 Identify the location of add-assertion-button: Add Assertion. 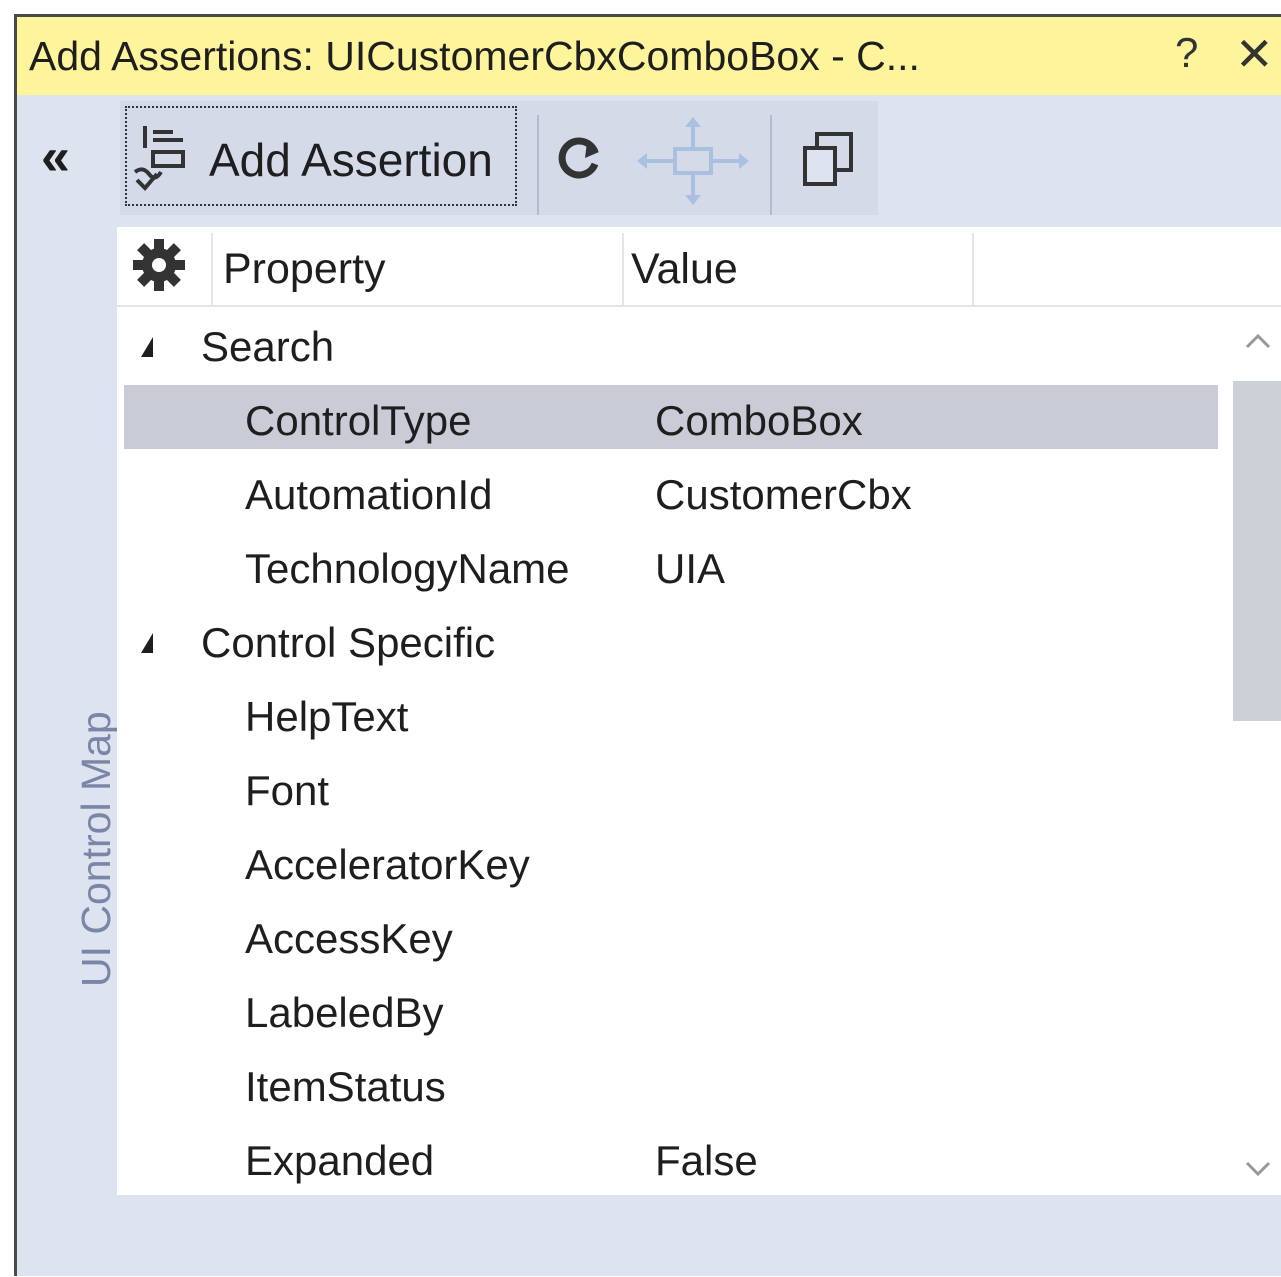
(321, 156).